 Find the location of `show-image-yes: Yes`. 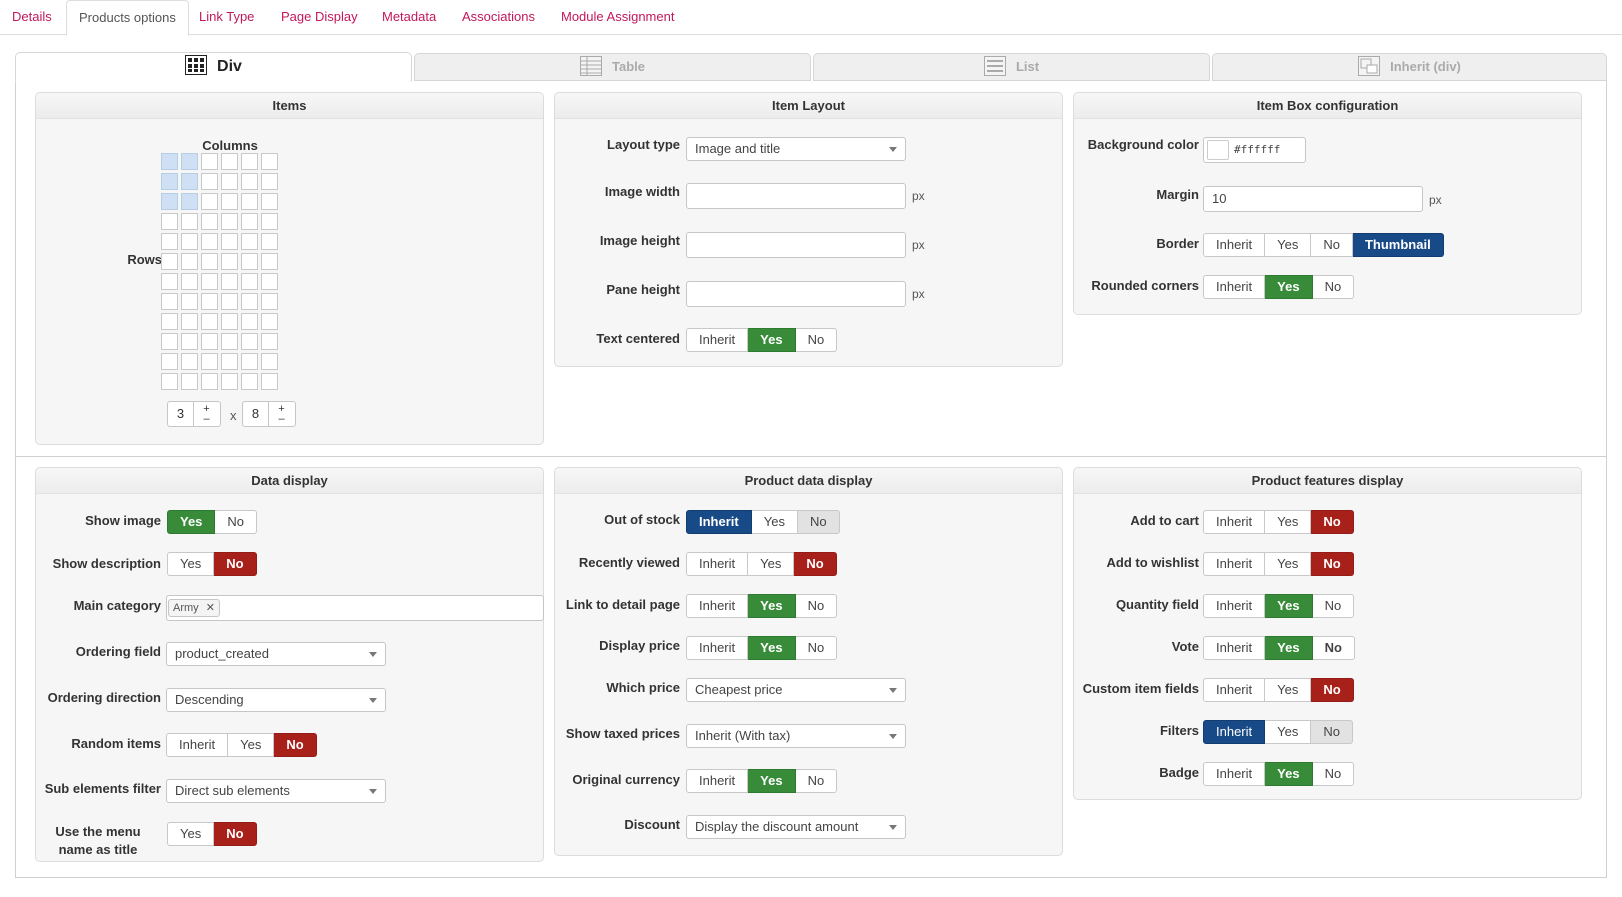

show-image-yes: Yes is located at coordinates (191, 522).